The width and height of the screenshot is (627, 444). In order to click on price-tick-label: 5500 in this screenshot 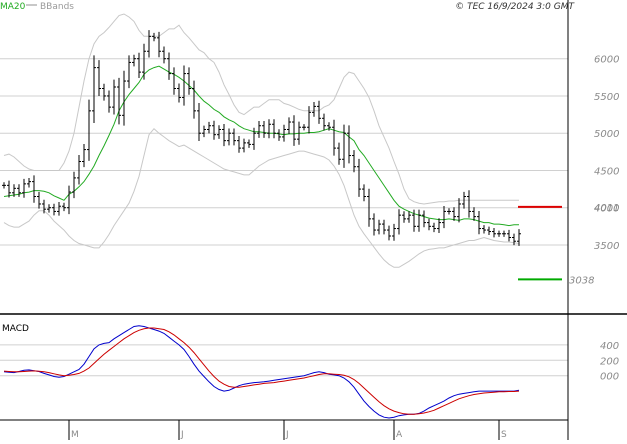, I will do `click(606, 97)`.